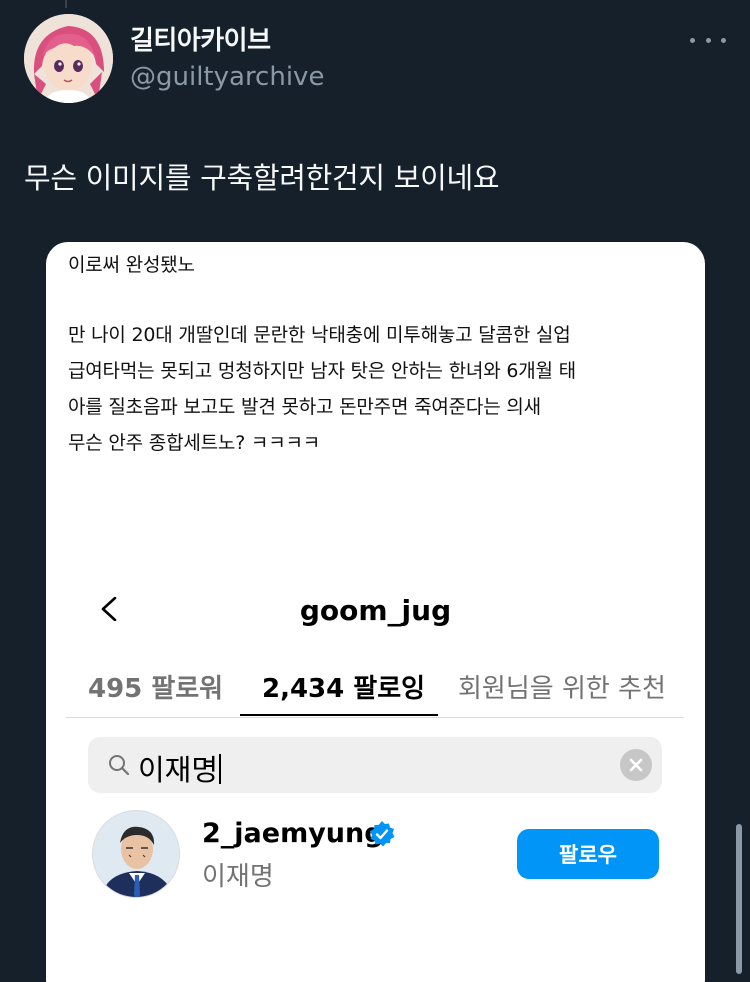  What do you see at coordinates (194, 443) in the screenshot?
I see `caption-line: 무슨 안주 종합세트노? ㅋㅋㅋㅋ` at bounding box center [194, 443].